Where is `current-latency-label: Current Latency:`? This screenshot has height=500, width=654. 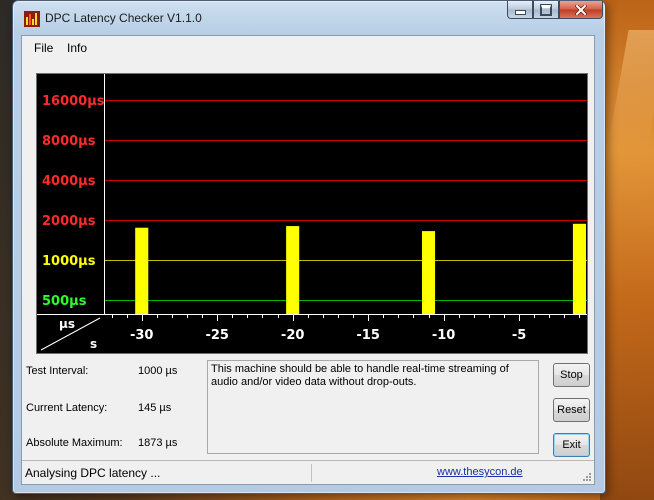 current-latency-label: Current Latency: is located at coordinates (67, 408).